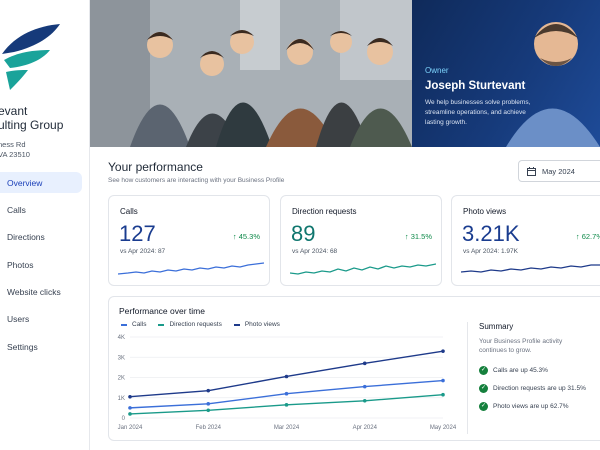 The image size is (600, 450). I want to click on owner-label: Owner, so click(437, 70).